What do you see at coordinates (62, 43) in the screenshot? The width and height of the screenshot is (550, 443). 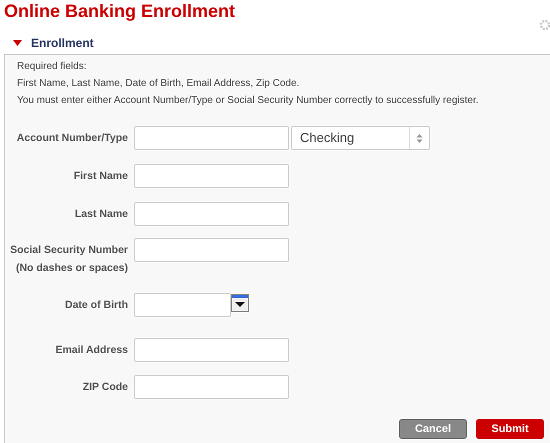 I see `section-title: Enrollment` at bounding box center [62, 43].